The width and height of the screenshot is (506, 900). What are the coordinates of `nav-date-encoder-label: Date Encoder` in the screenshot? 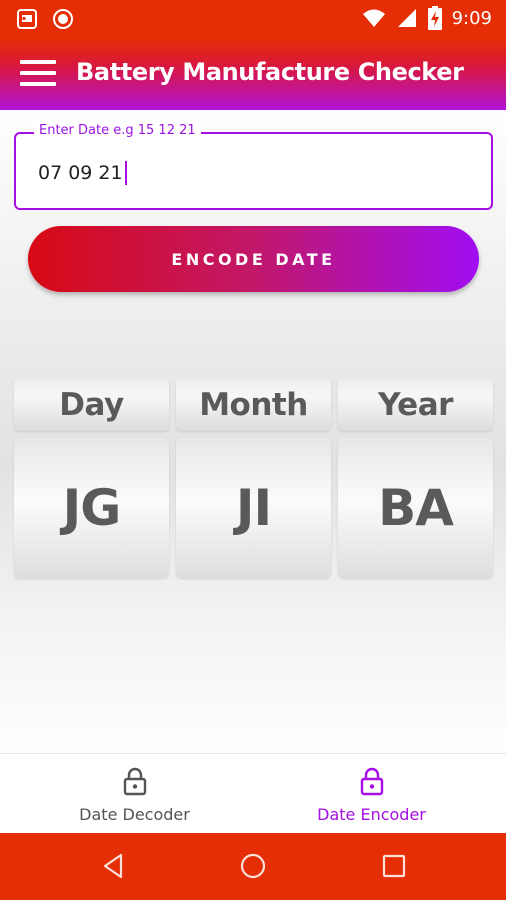 It's located at (371, 814).